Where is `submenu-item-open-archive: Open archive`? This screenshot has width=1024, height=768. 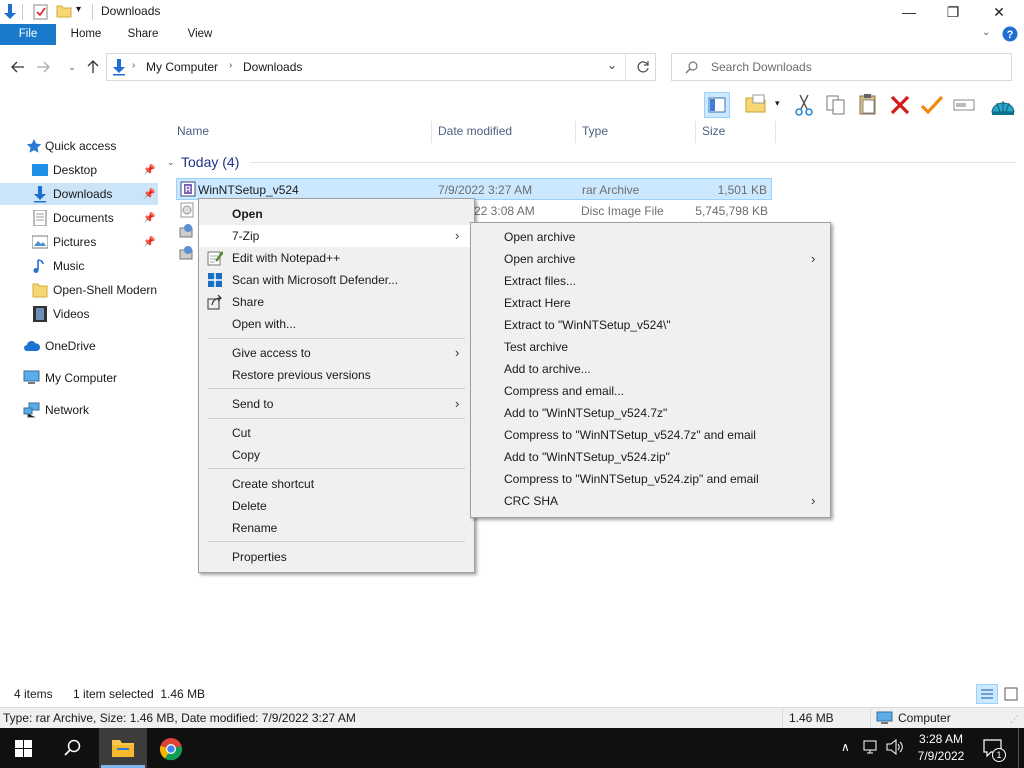 submenu-item-open-archive: Open archive is located at coordinates (650, 237).